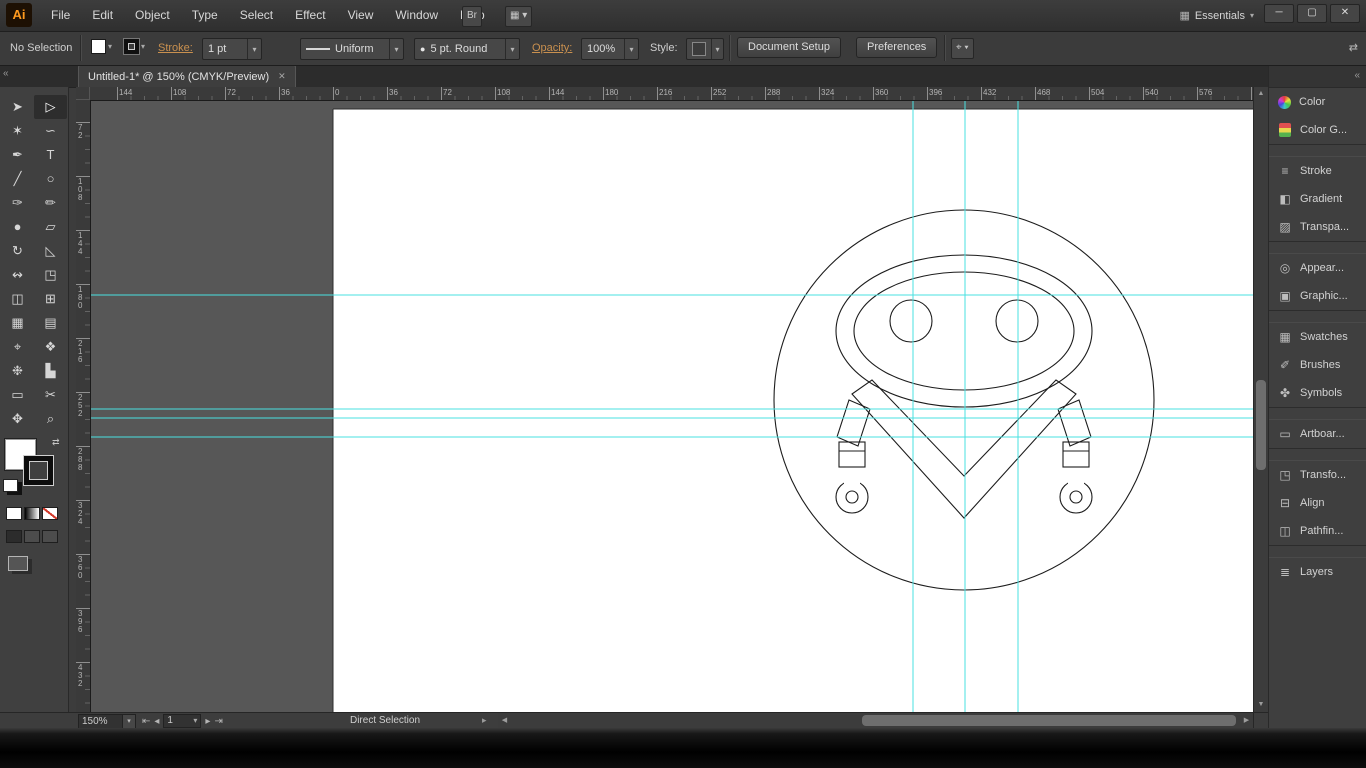 Image resolution: width=1366 pixels, height=768 pixels. Describe the element at coordinates (1317, 503) in the screenshot. I see `panel-align: ⊟ Align` at that location.